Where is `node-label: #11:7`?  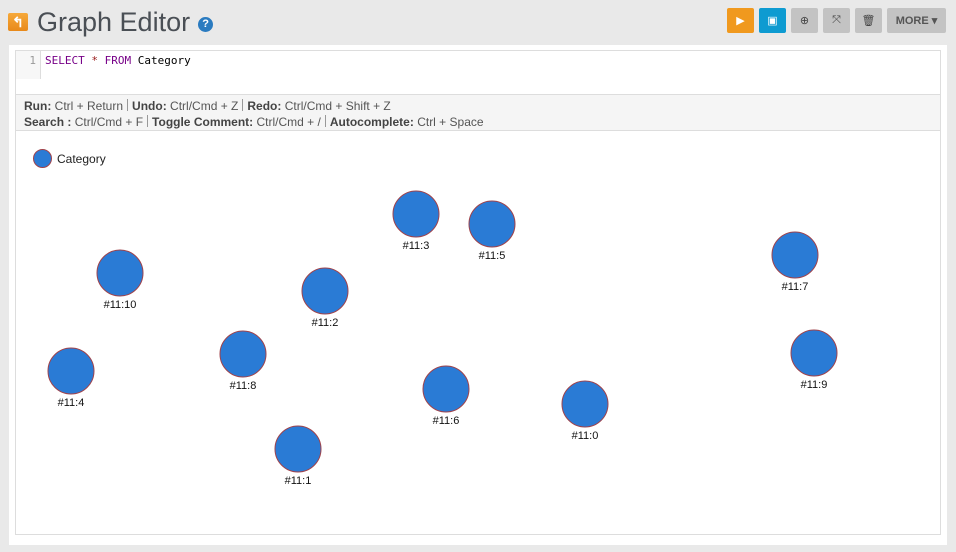
node-label: #11:7 is located at coordinates (795, 287).